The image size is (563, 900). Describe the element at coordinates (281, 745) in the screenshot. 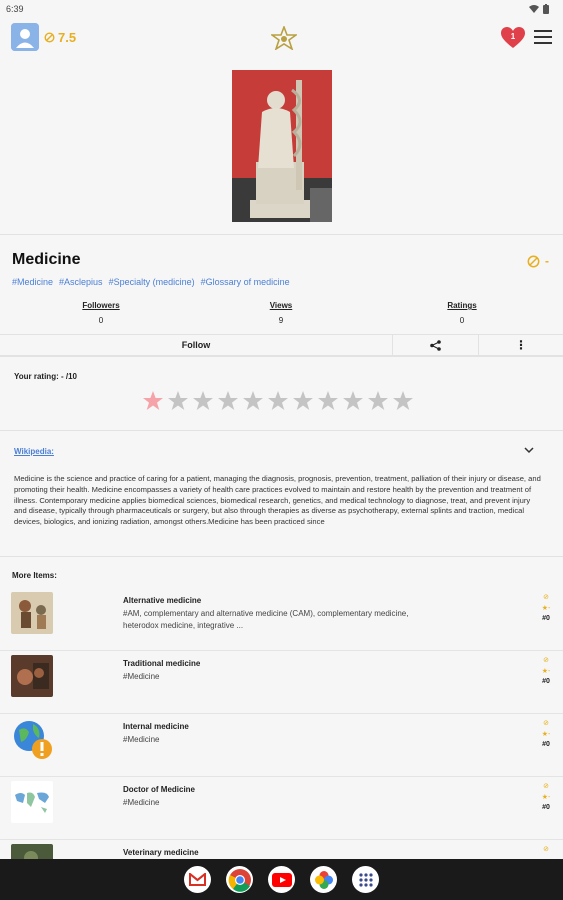

I see `list-item: Internal medicine #Medicine ⊘ ★- #0` at that location.